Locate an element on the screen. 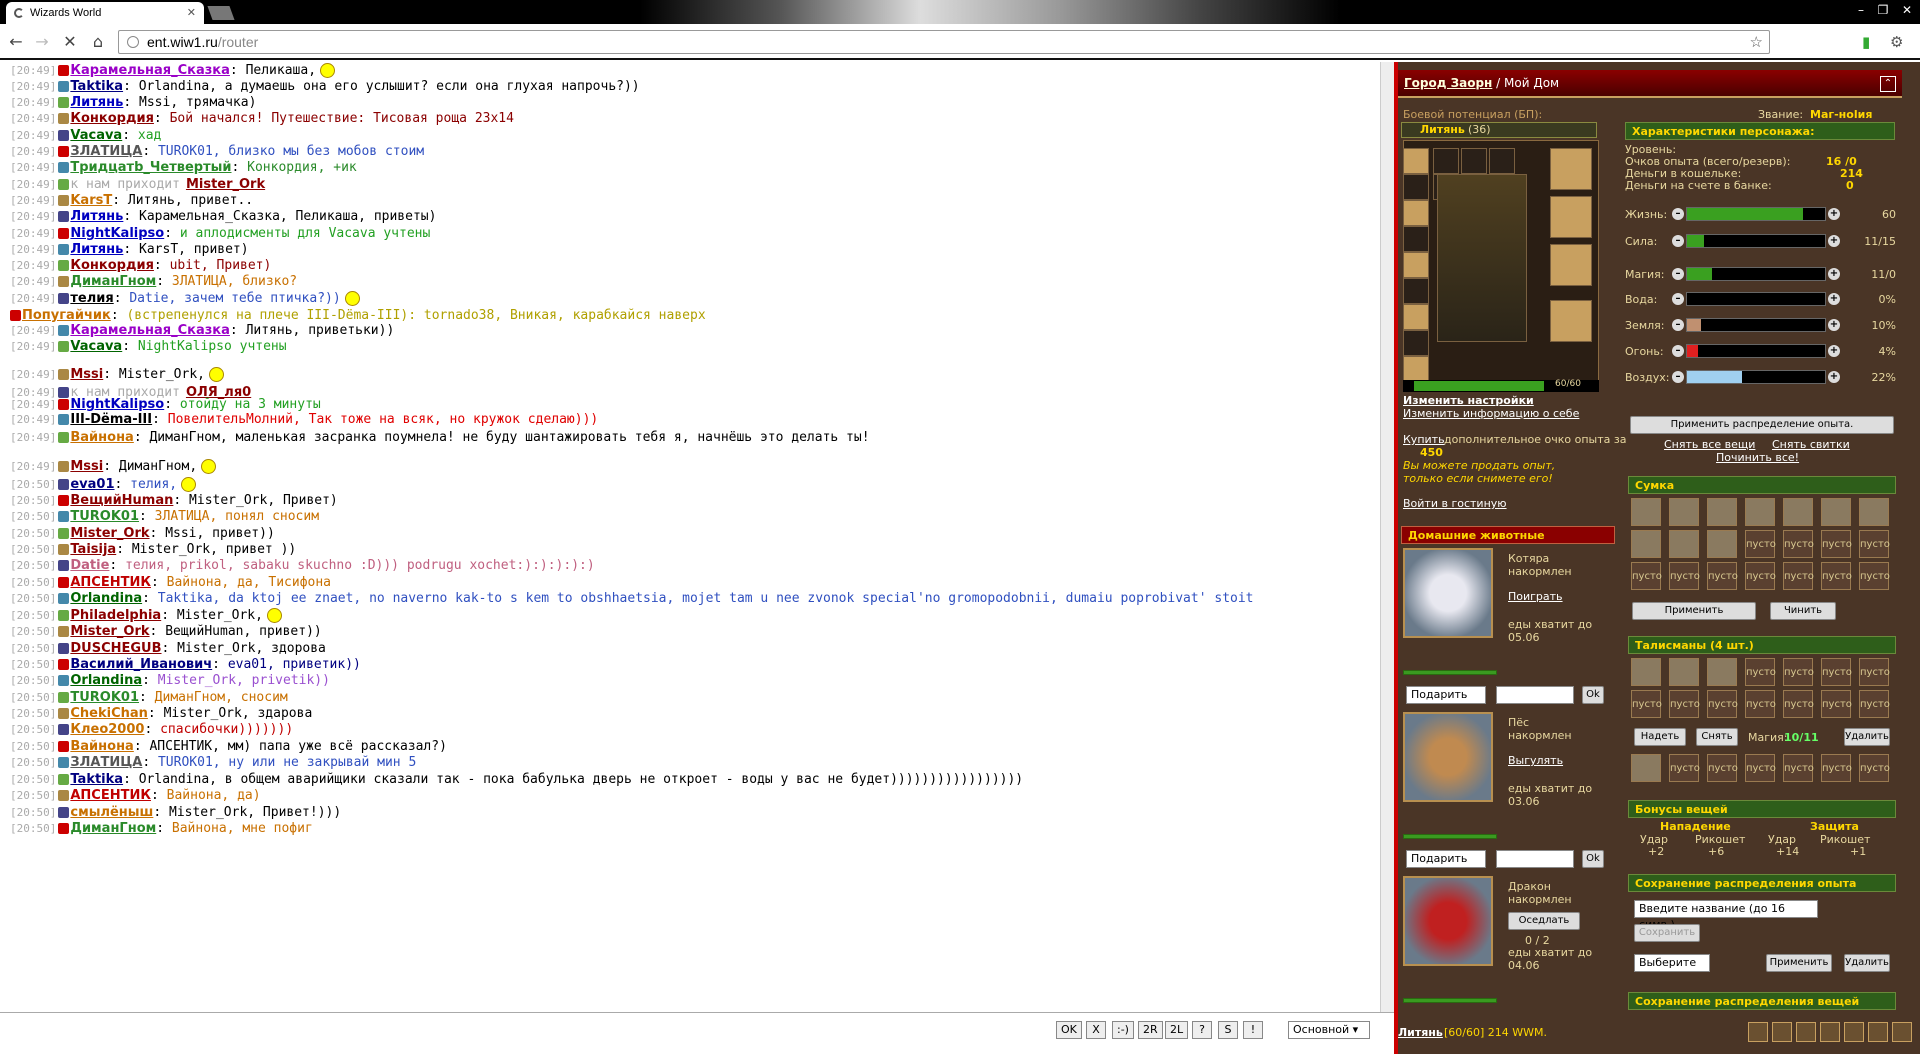 Image resolution: width=1920 pixels, height=1054 pixels. chat-scrollbar is located at coordinates (1387, 537).